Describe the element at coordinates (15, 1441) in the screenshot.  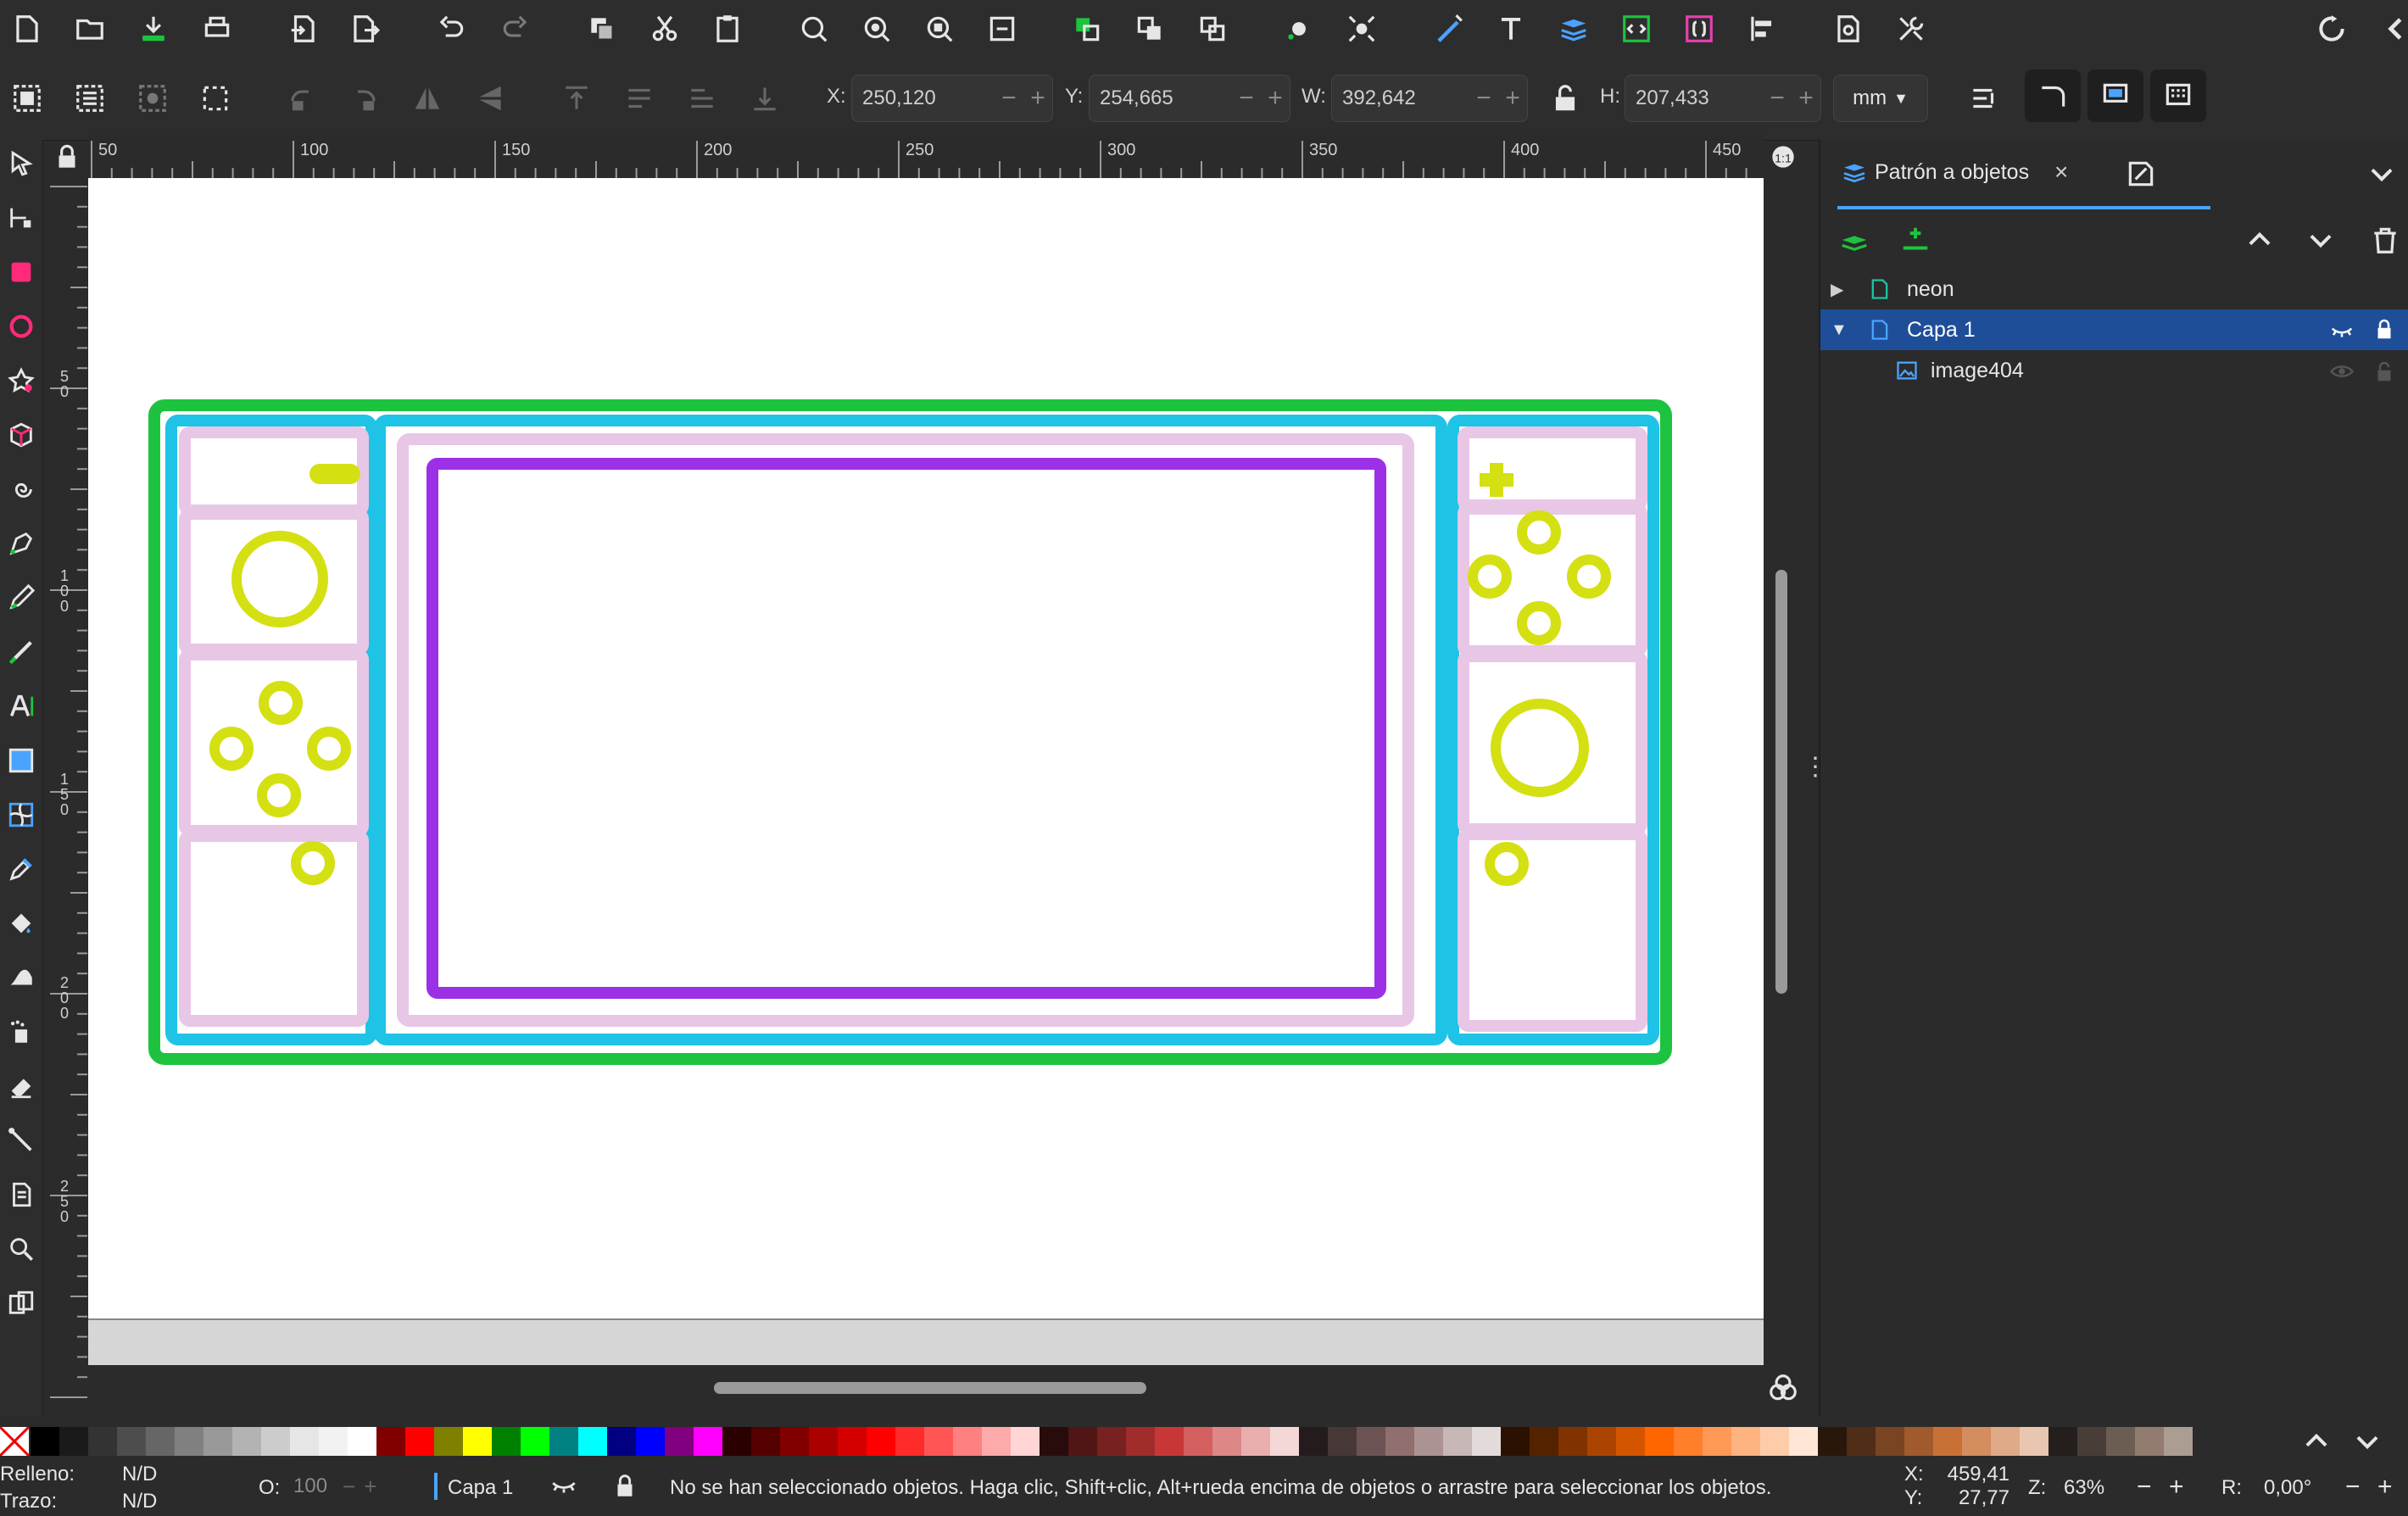
I see `no-paint-swatch` at that location.